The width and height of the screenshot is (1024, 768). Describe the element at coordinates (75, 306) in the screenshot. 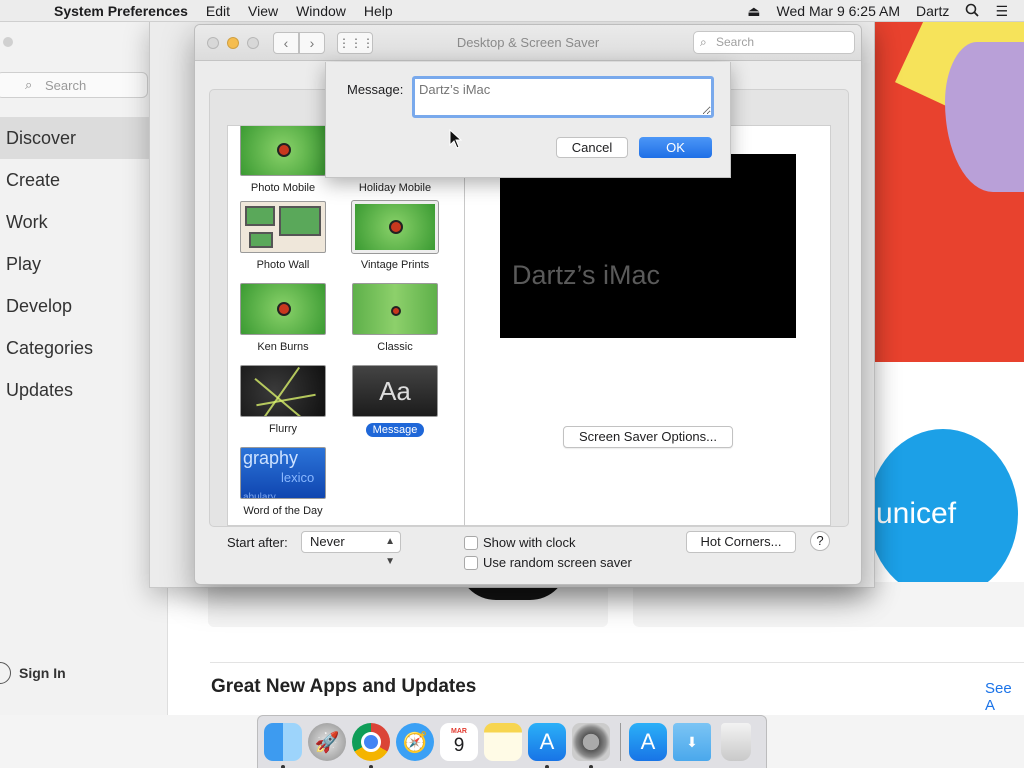

I see `nav-develop: Develop` at that location.